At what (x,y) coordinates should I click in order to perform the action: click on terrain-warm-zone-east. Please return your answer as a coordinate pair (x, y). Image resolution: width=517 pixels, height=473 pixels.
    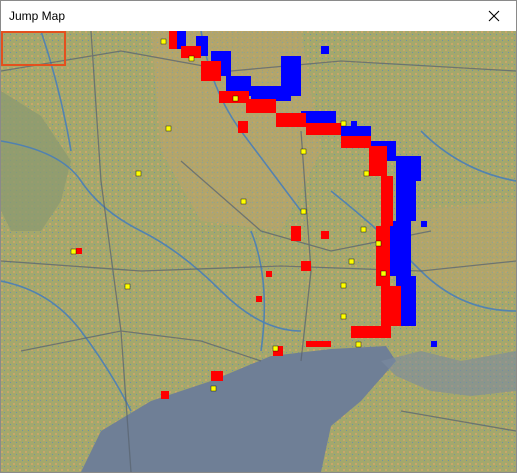
    Looking at the image, I should click on (458, 246).